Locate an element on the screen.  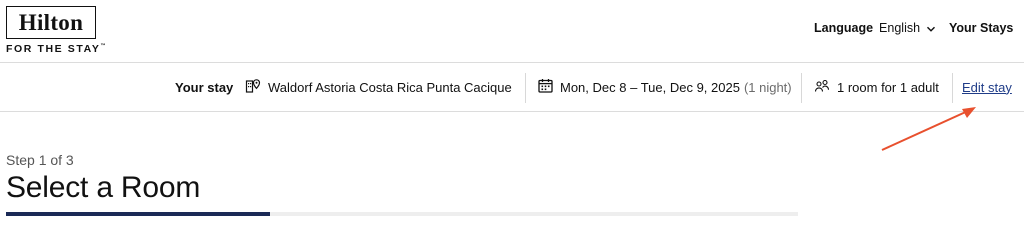
language-label: Language is located at coordinates (844, 28).